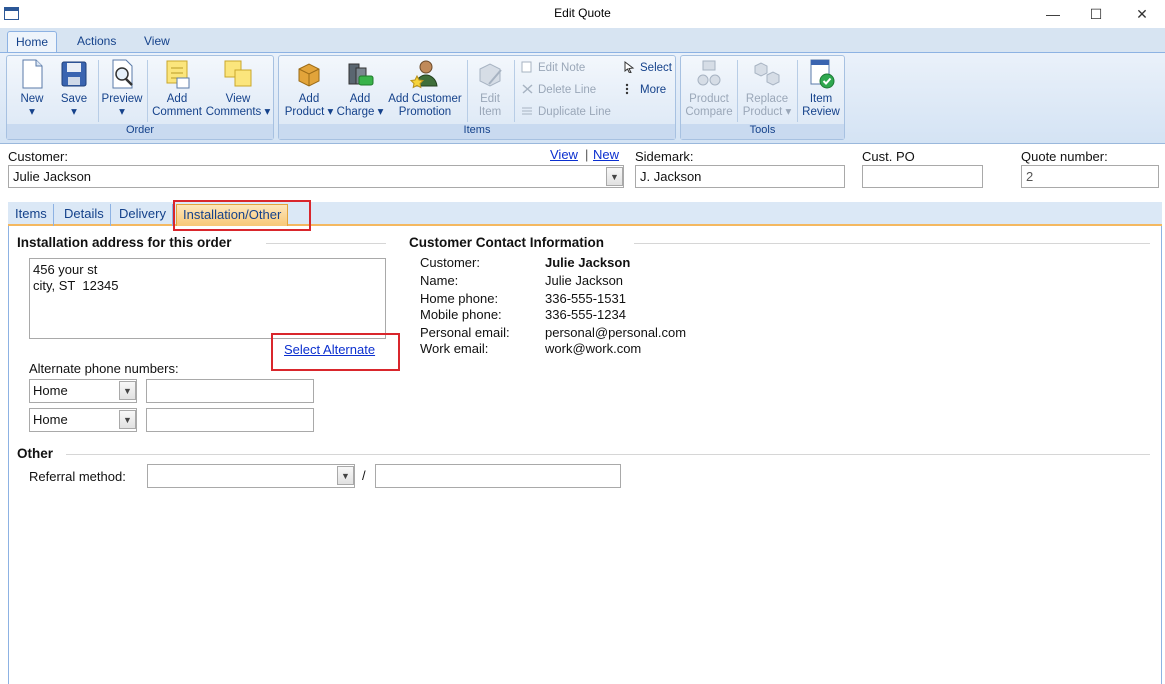 This screenshot has height=684, width=1165. I want to click on tab-items: Items, so click(31, 215).